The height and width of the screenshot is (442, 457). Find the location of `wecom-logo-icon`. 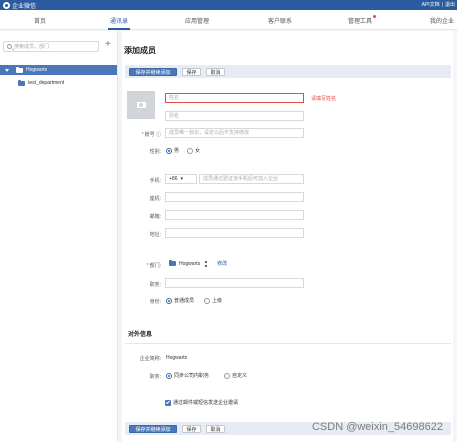

wecom-logo-icon is located at coordinates (6, 5).